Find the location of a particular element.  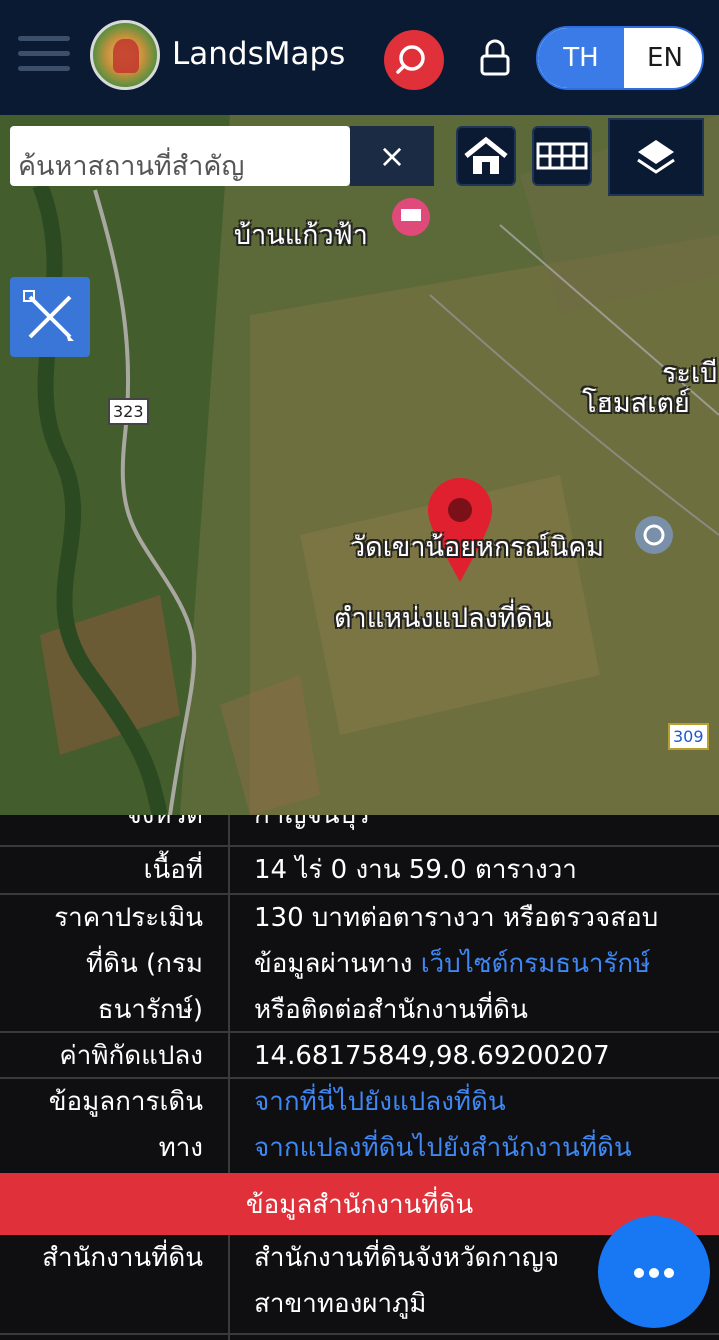

row-value-line: 130 บาทต่อตารางวา หรือตรวจสอบ is located at coordinates (456, 918).